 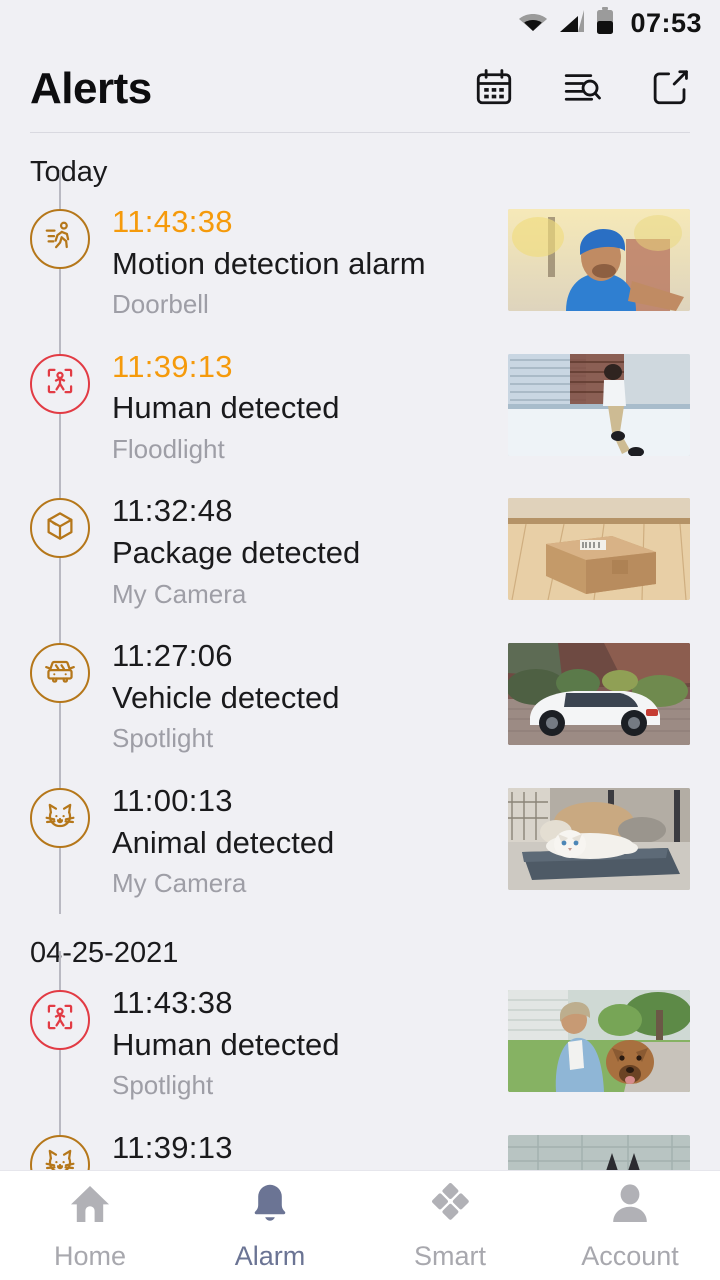 I want to click on header-actions, so click(x=582, y=89).